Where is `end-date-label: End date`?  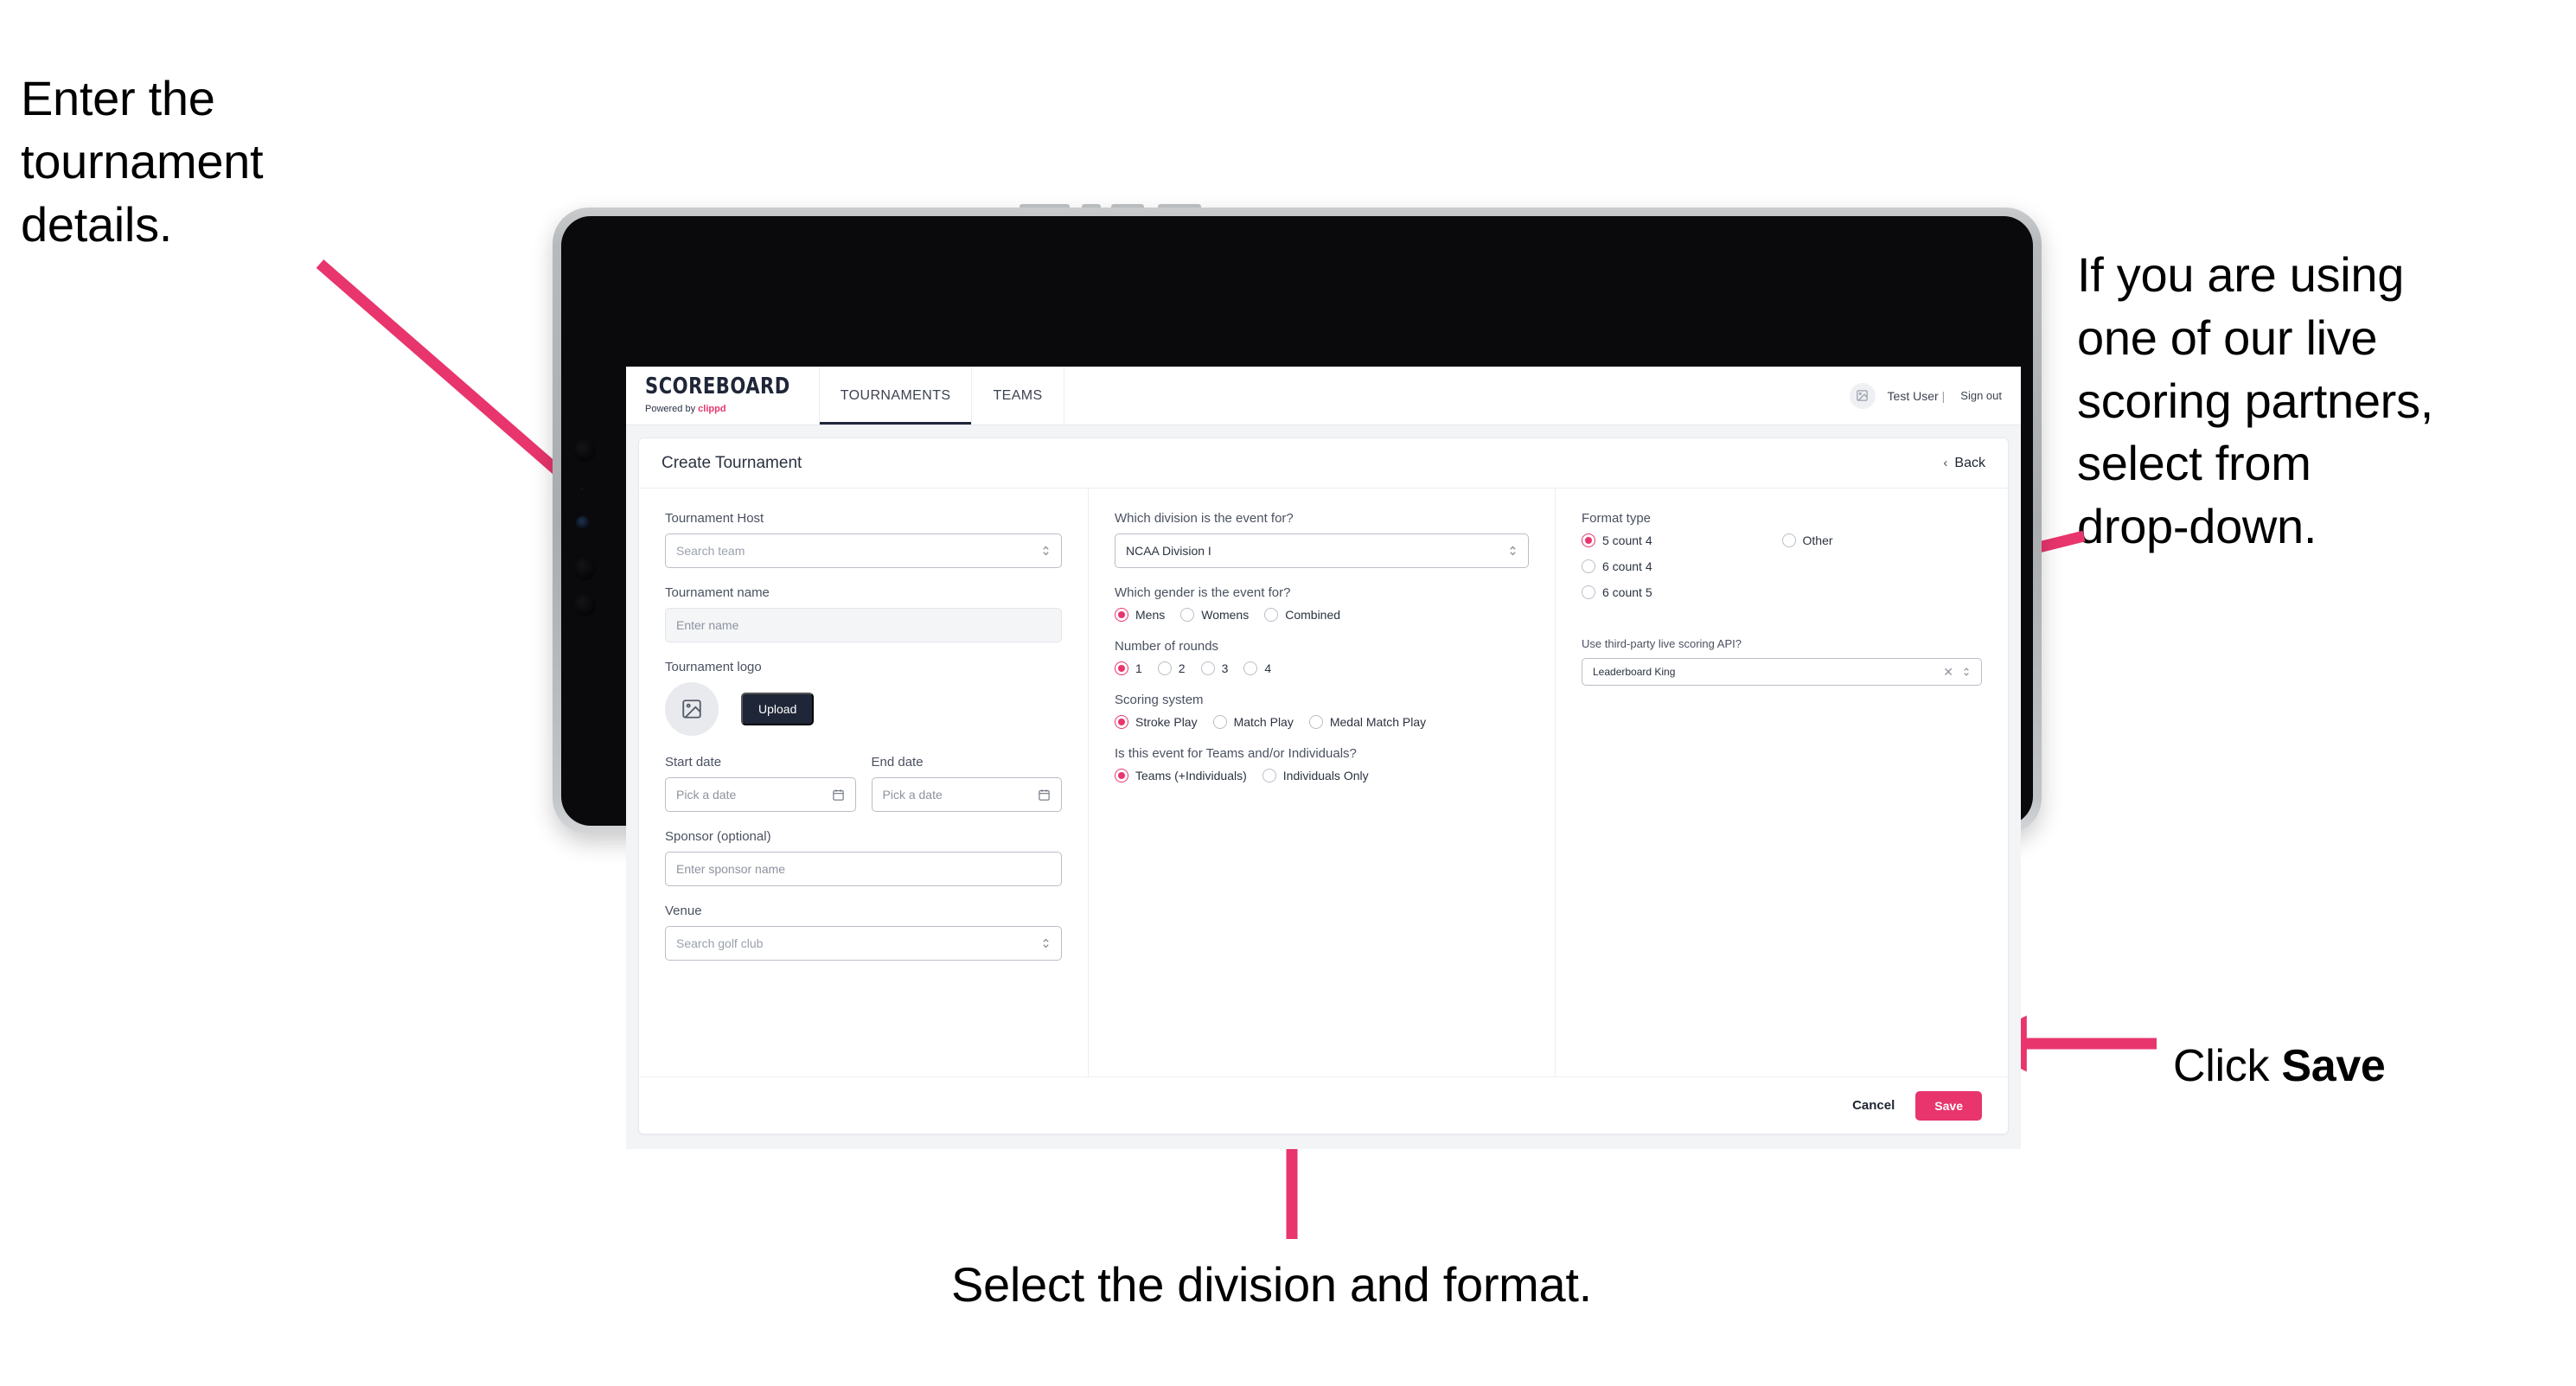 end-date-label: End date is located at coordinates (897, 762).